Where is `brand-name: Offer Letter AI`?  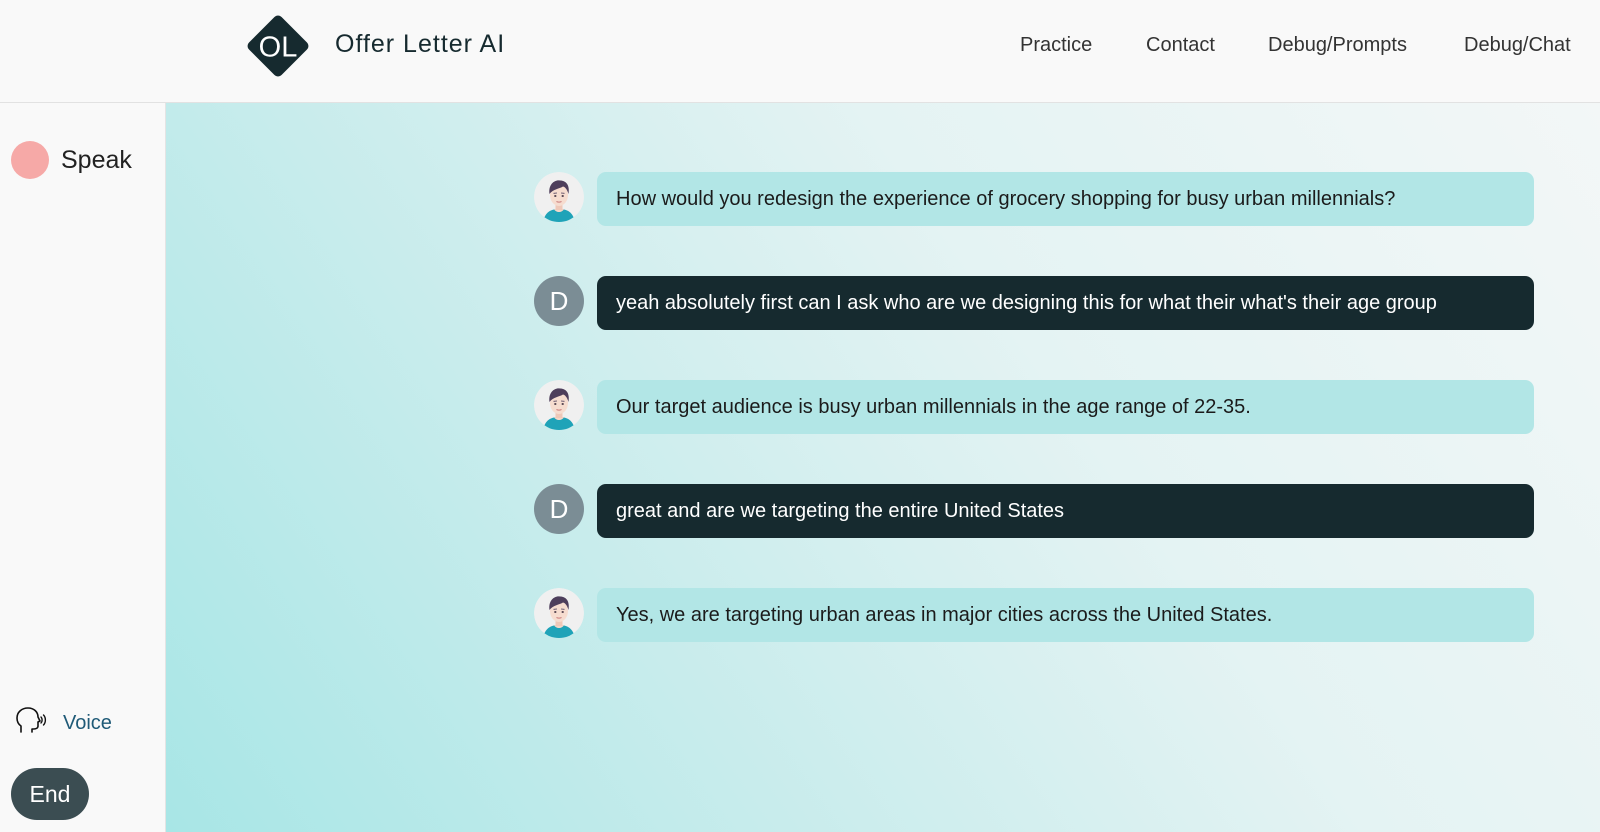
brand-name: Offer Letter AI is located at coordinates (420, 44).